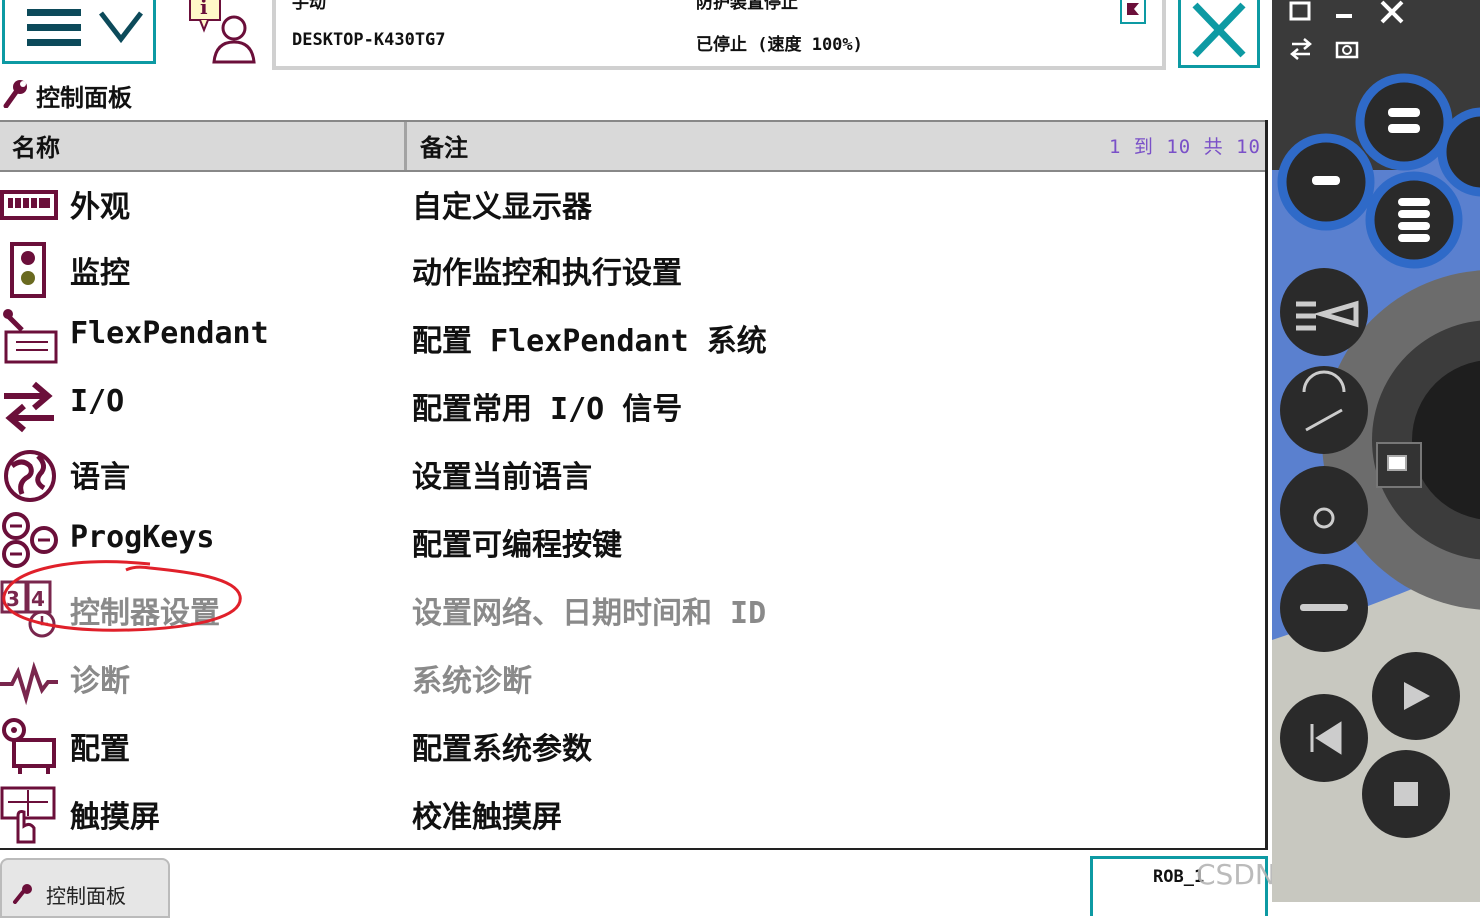 The image size is (1480, 918). I want to click on taskbar-tab-control-panel: 控制面板, so click(85, 888).